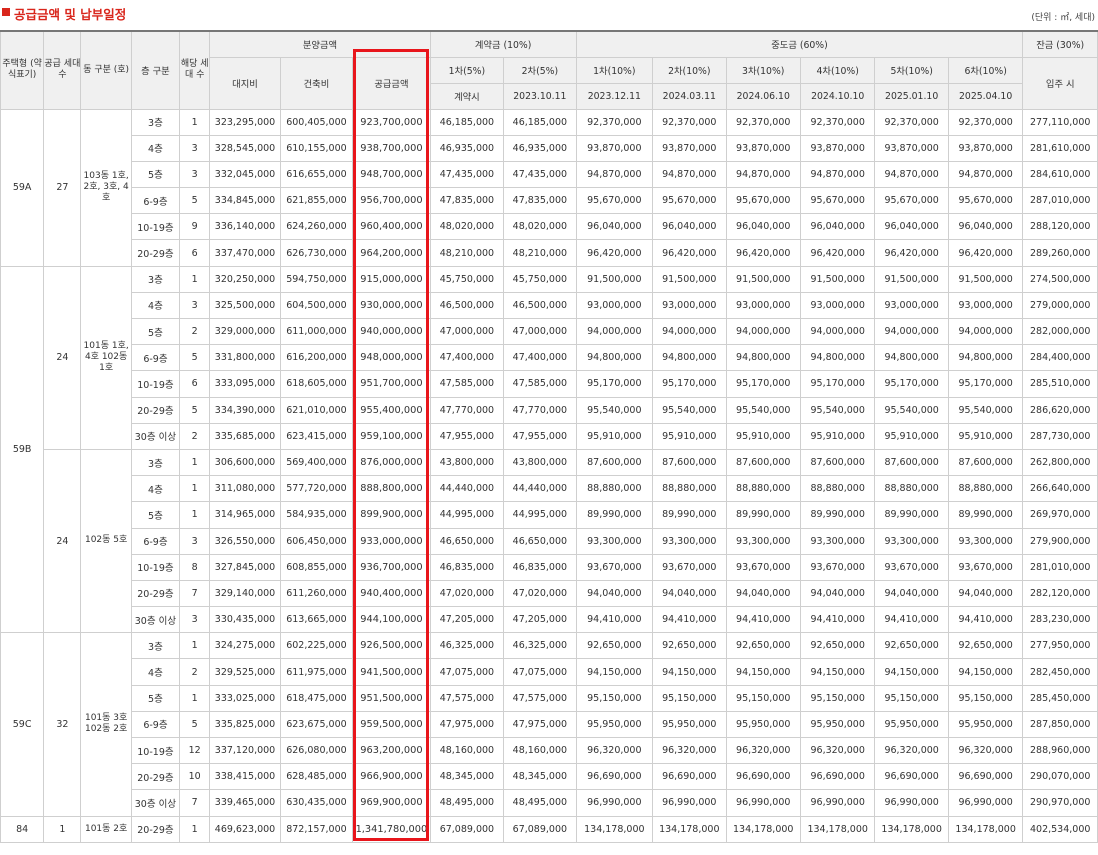 This screenshot has width=1098, height=855. Describe the element at coordinates (540, 148) in the screenshot. I see `deposit-2-cell: 46,935,000` at that location.